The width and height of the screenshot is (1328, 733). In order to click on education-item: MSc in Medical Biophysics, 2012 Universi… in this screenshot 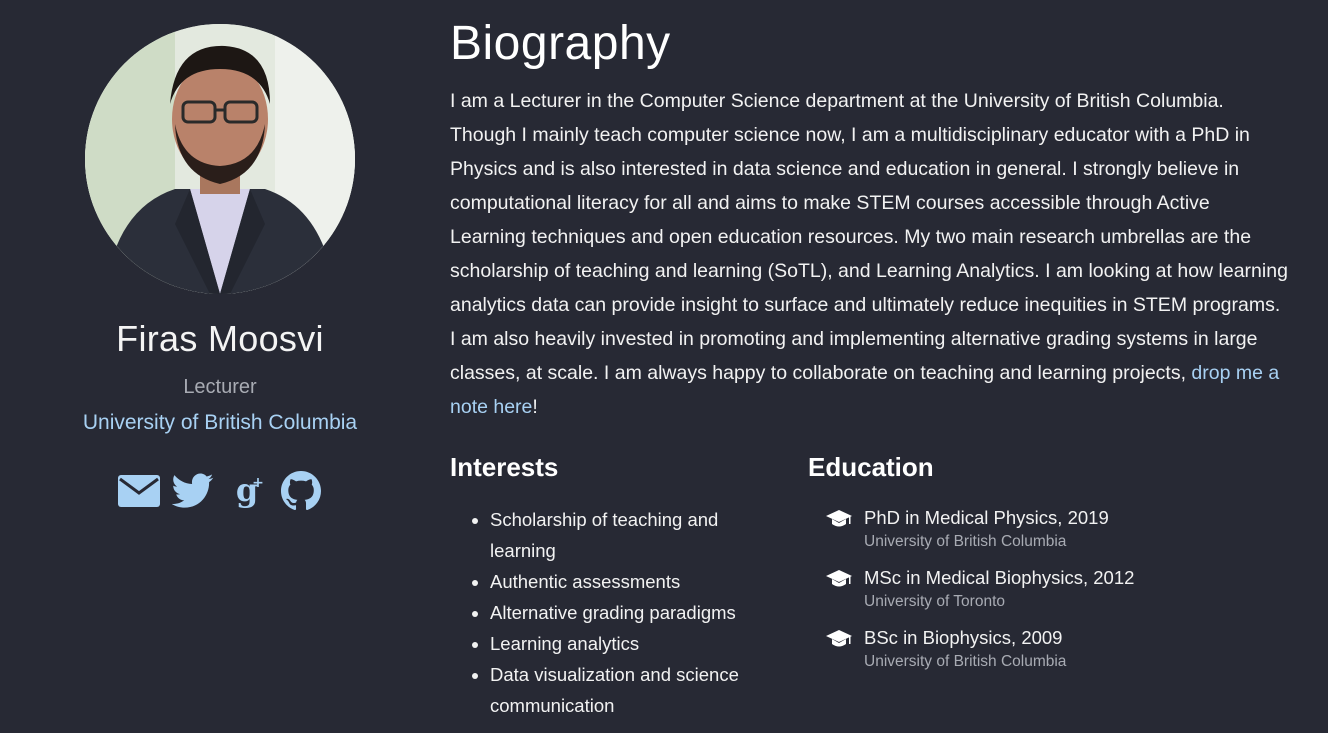, I will do `click(1038, 590)`.